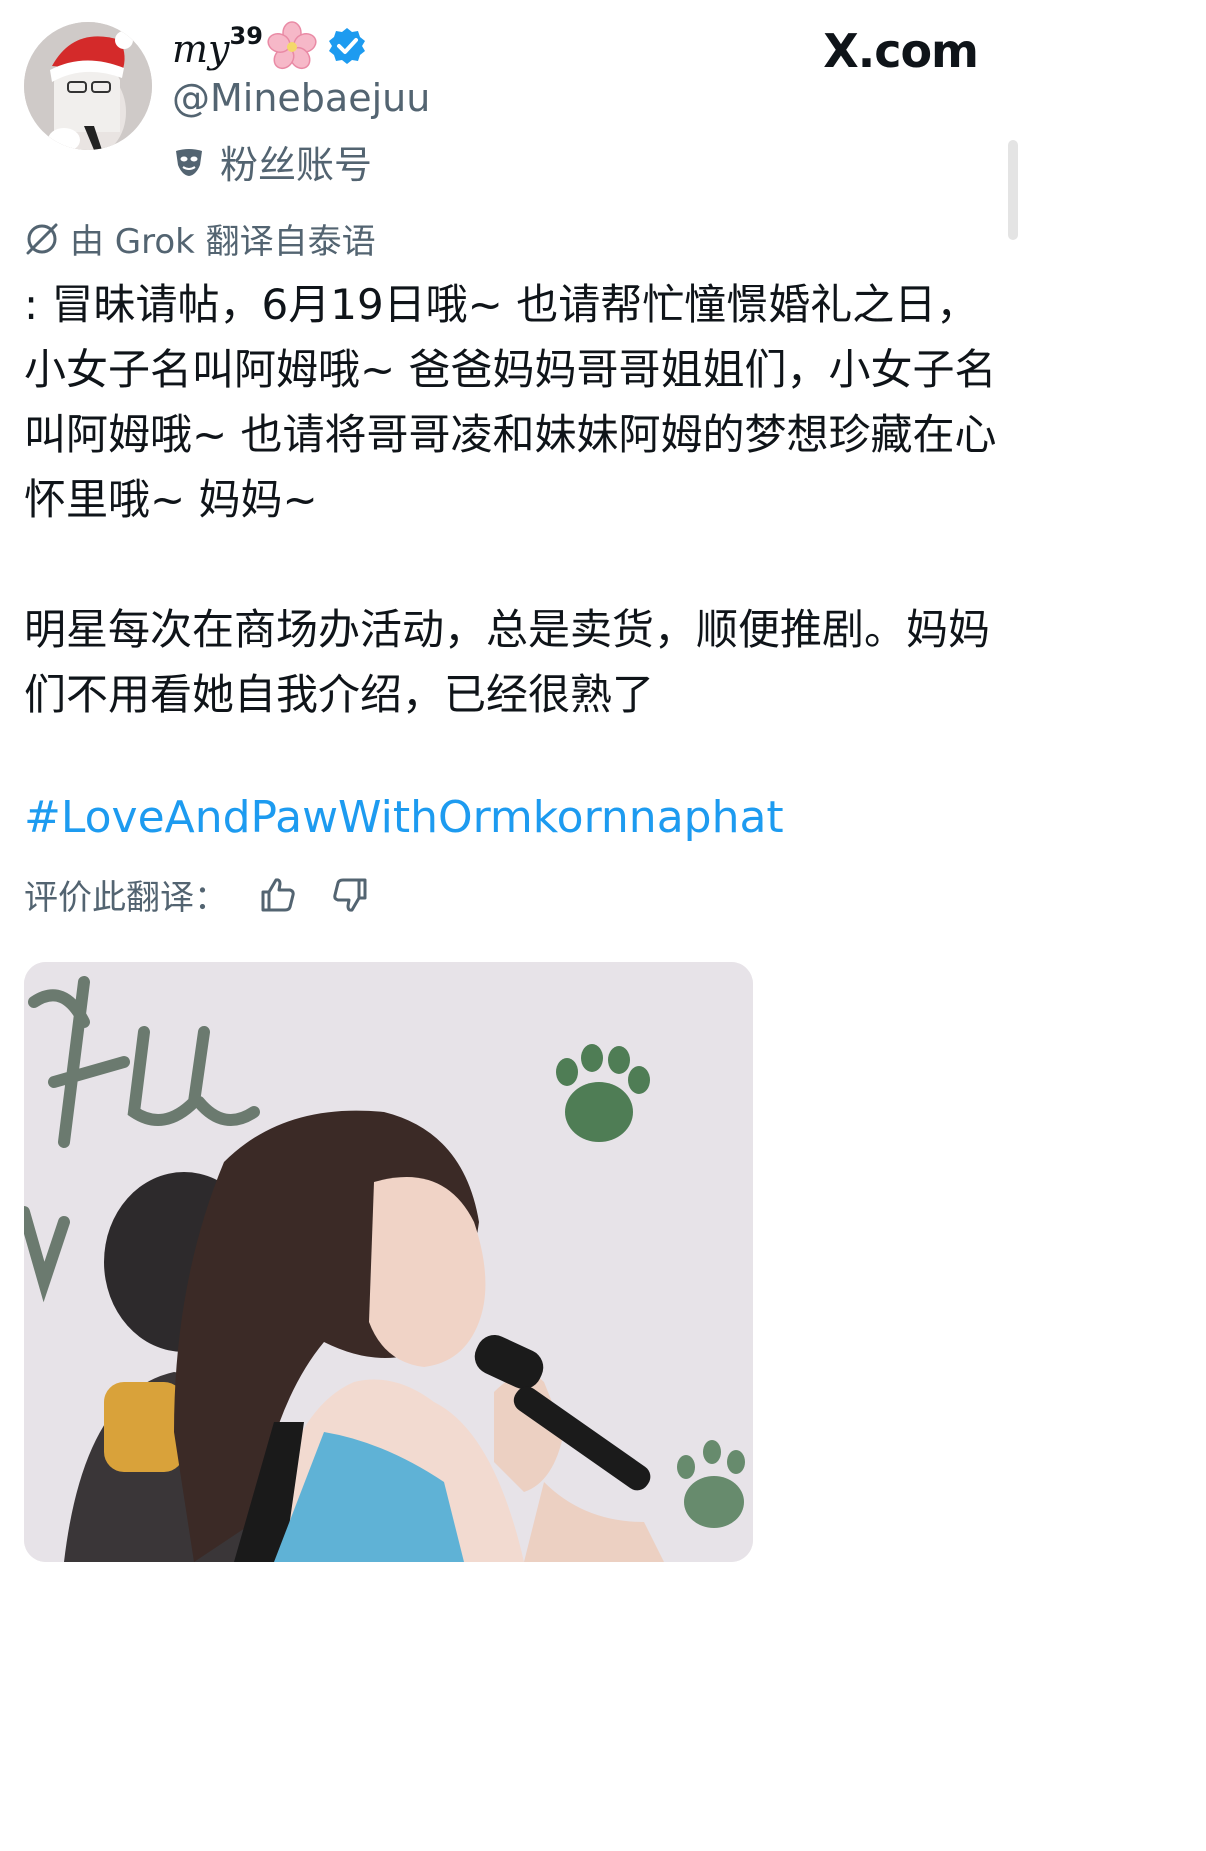  I want to click on thumbs-up-icon, so click(278, 894).